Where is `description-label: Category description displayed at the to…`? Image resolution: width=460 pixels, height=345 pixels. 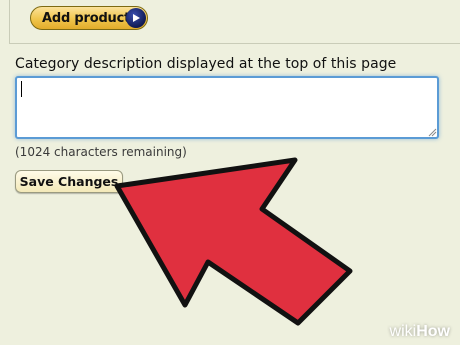 description-label: Category description displayed at the to… is located at coordinates (206, 64).